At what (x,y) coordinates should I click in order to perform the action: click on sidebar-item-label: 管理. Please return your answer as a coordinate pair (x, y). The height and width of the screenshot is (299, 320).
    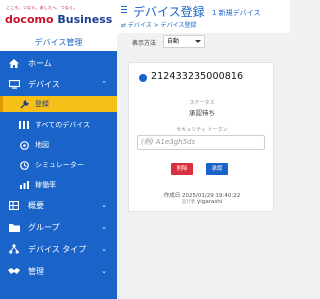
    Looking at the image, I should click on (36, 271).